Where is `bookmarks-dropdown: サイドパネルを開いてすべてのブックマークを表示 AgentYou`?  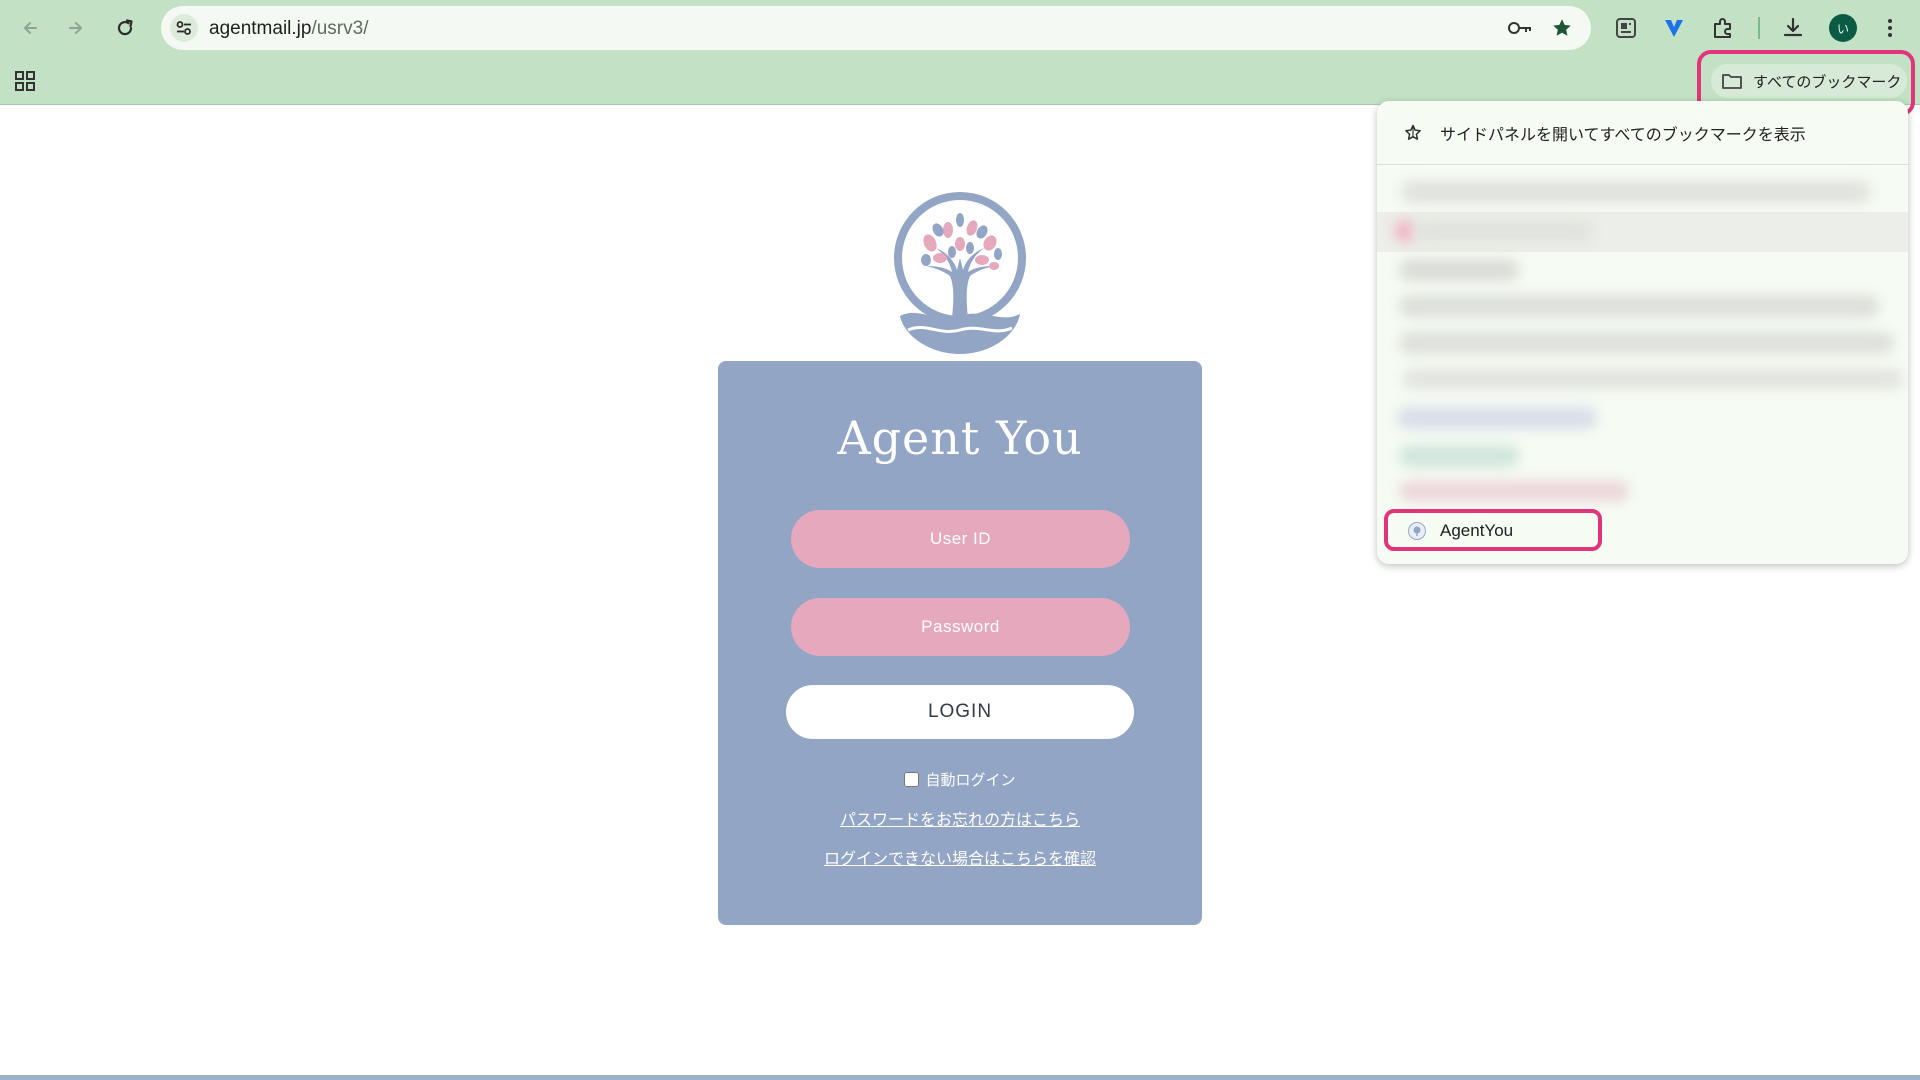 bookmarks-dropdown: サイドパネルを開いてすべてのブックマークを表示 AgentYou is located at coordinates (1642, 332).